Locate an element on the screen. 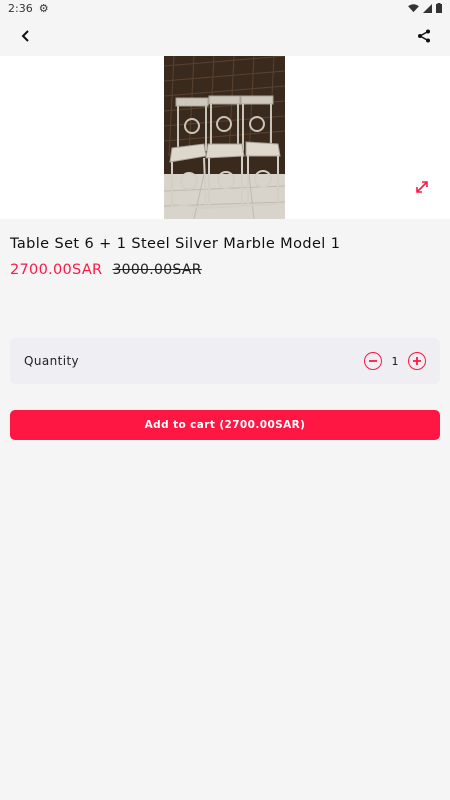 The width and height of the screenshot is (450, 800). share-icon is located at coordinates (424, 36).